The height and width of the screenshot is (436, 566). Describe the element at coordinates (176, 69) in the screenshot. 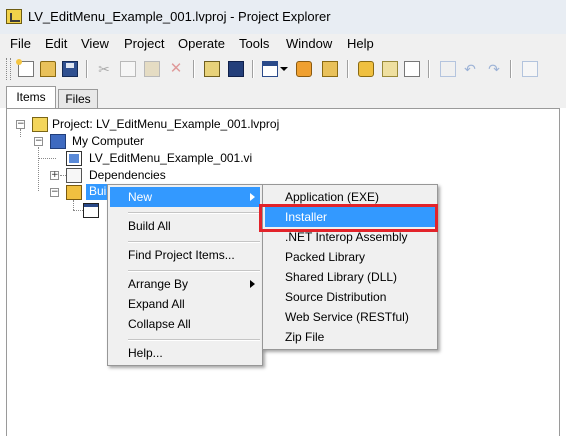

I see `delete-icon: ✕` at that location.